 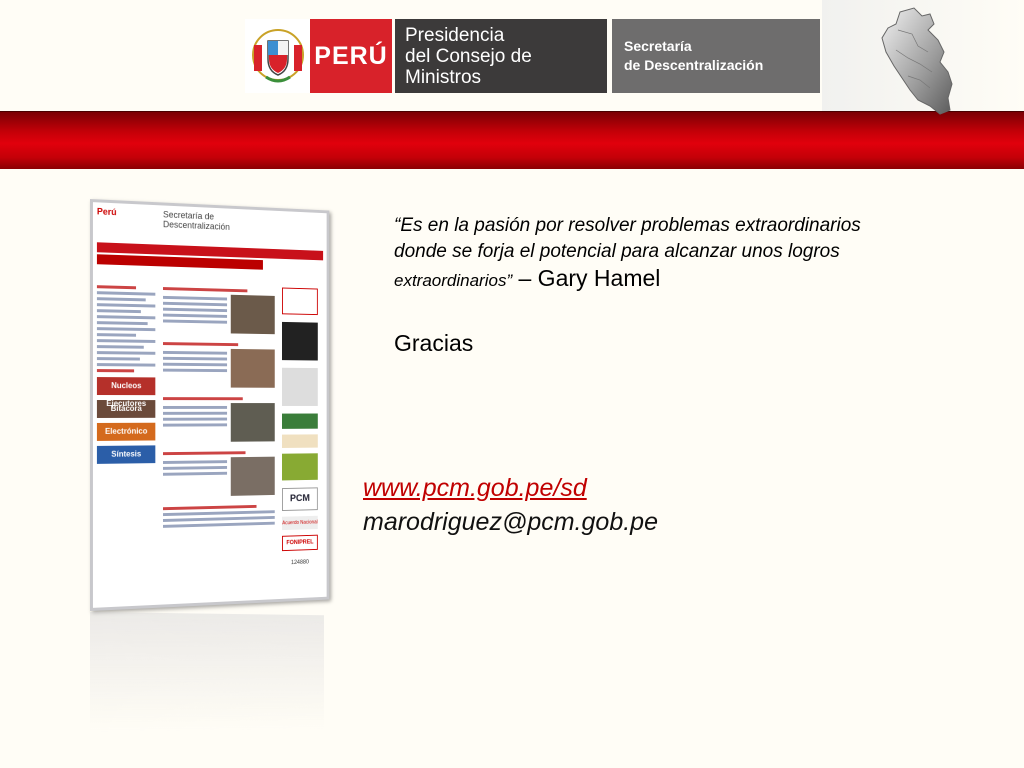 I want to click on secretaria-line-2: de Descentralización, so click(x=694, y=65).